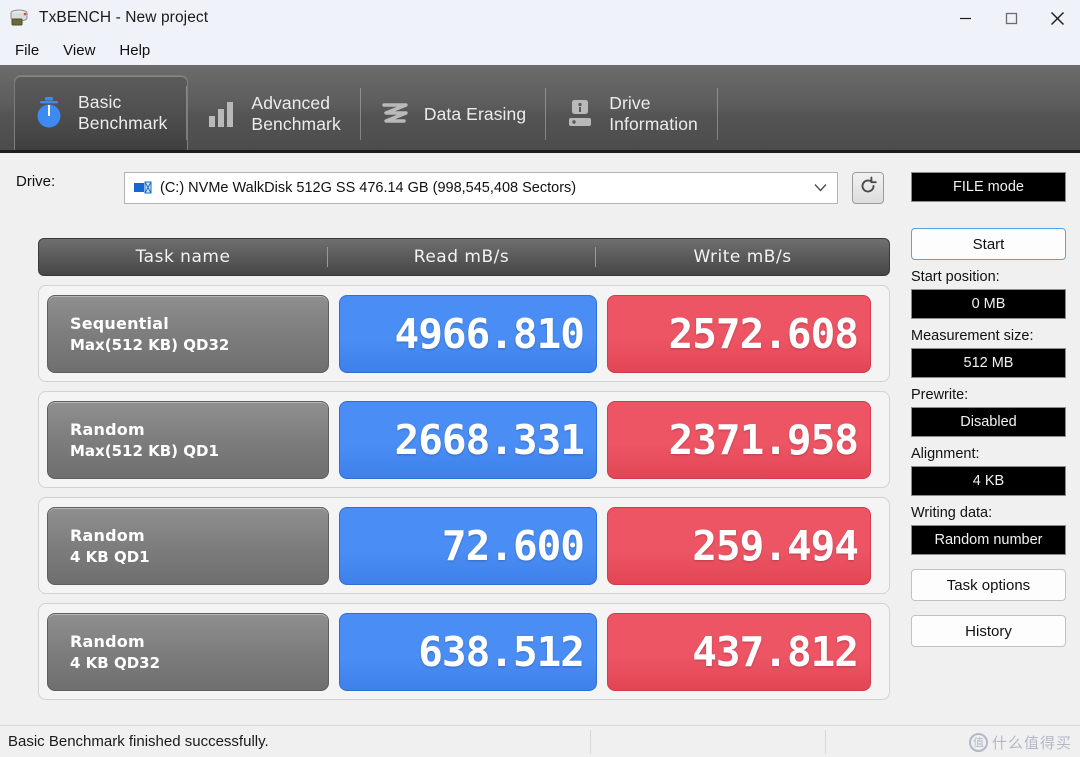  Describe the element at coordinates (296, 113) in the screenshot. I see `tab-advanced-benchmark-label: Advanced Benchmark` at that location.